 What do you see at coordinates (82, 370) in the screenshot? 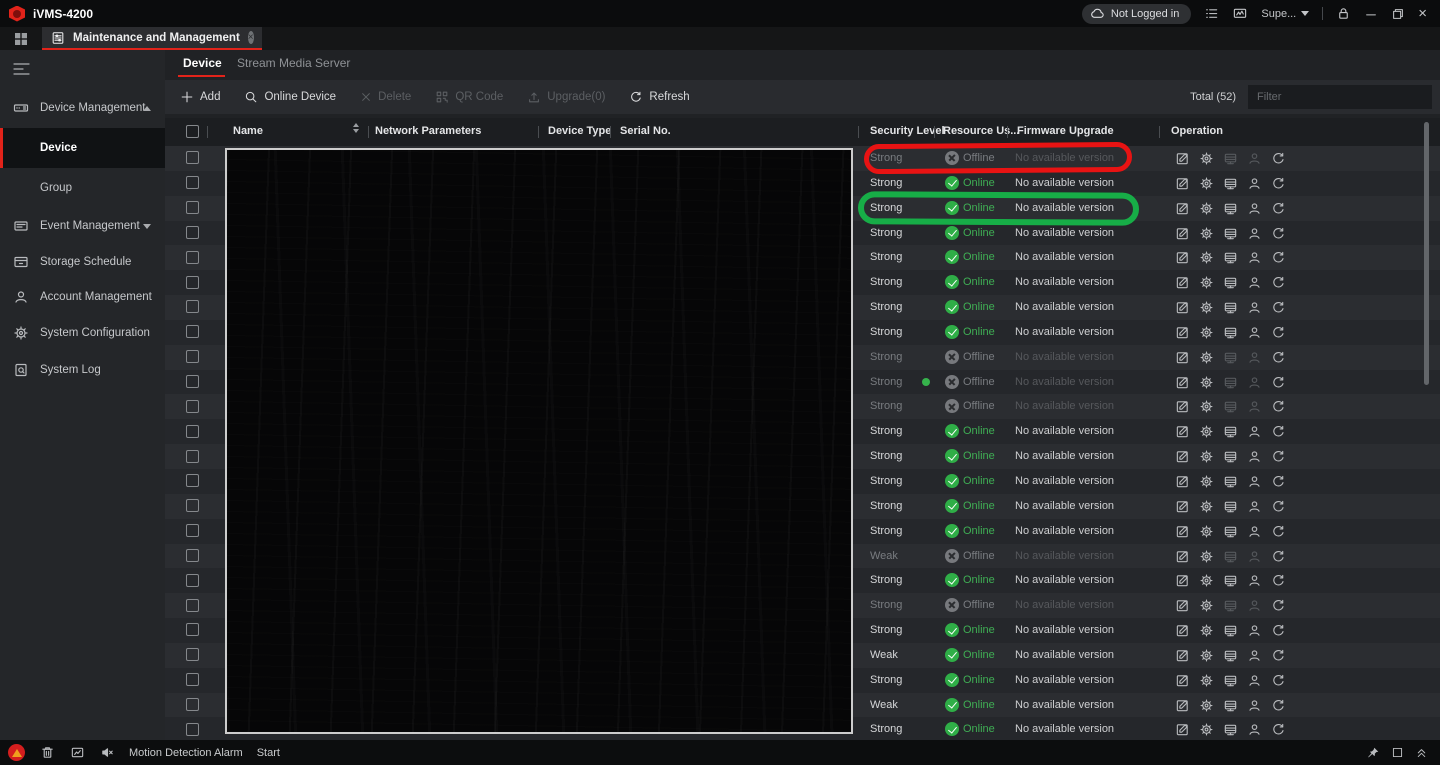
I see `sidebar-item-system-log: System Log` at bounding box center [82, 370].